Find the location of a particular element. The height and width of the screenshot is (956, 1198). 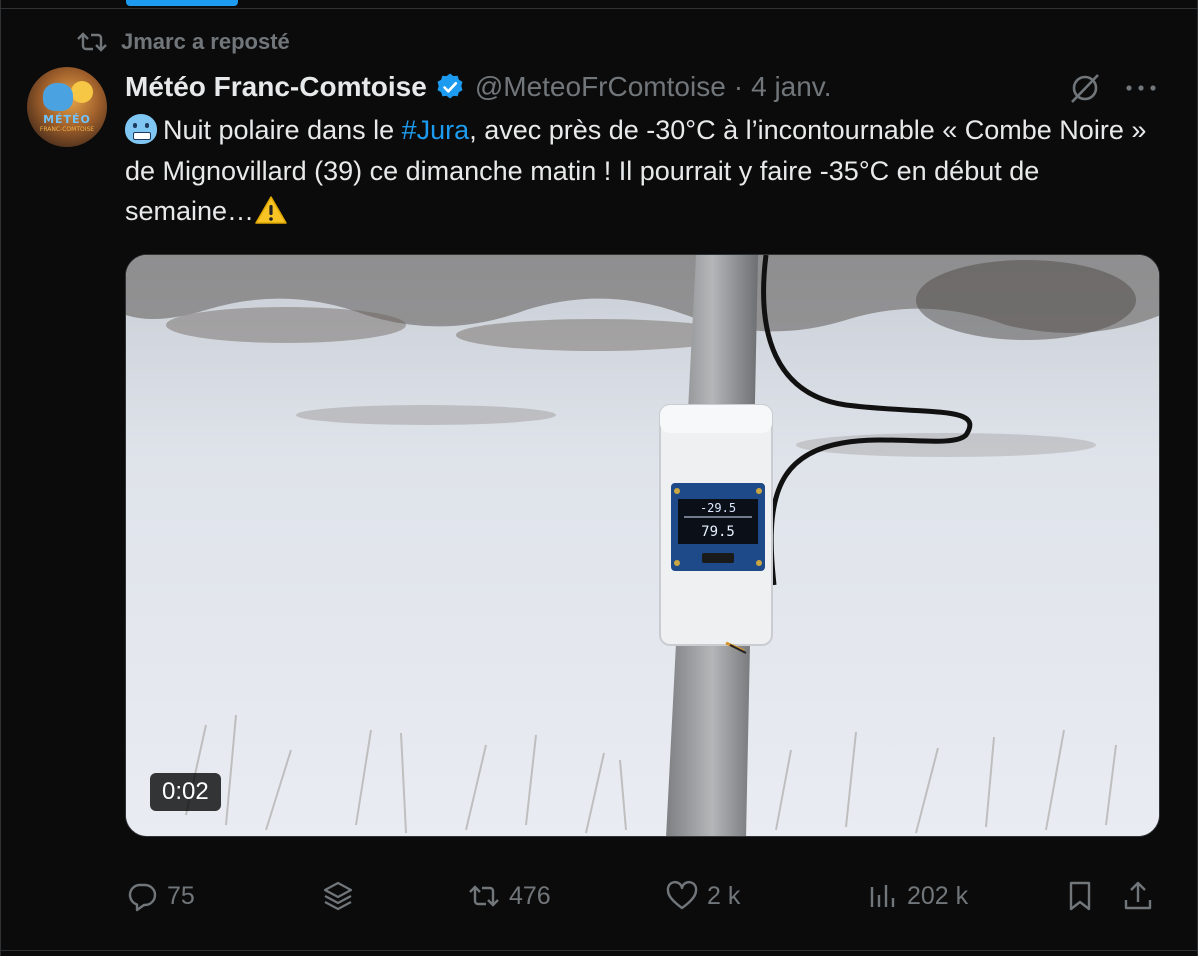

active-tab-indicator is located at coordinates (182, 3).